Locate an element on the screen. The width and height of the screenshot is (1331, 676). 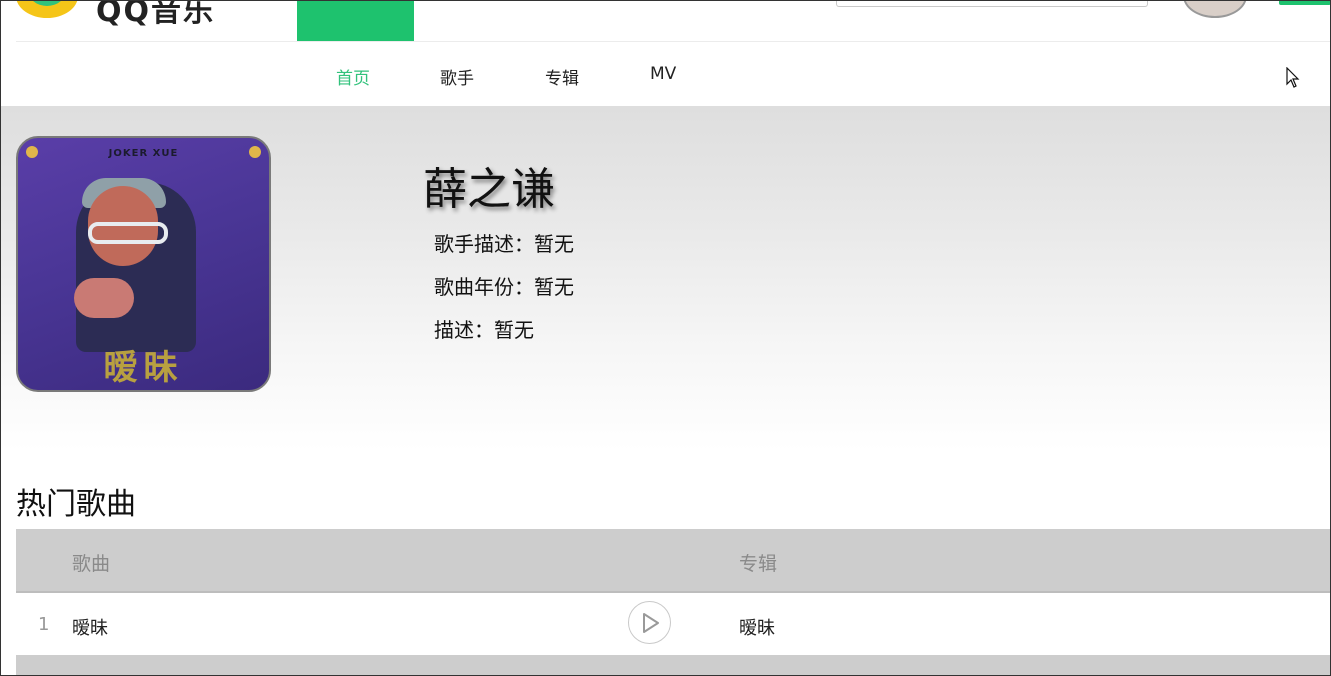
song-album: 暧昧 is located at coordinates (757, 627).